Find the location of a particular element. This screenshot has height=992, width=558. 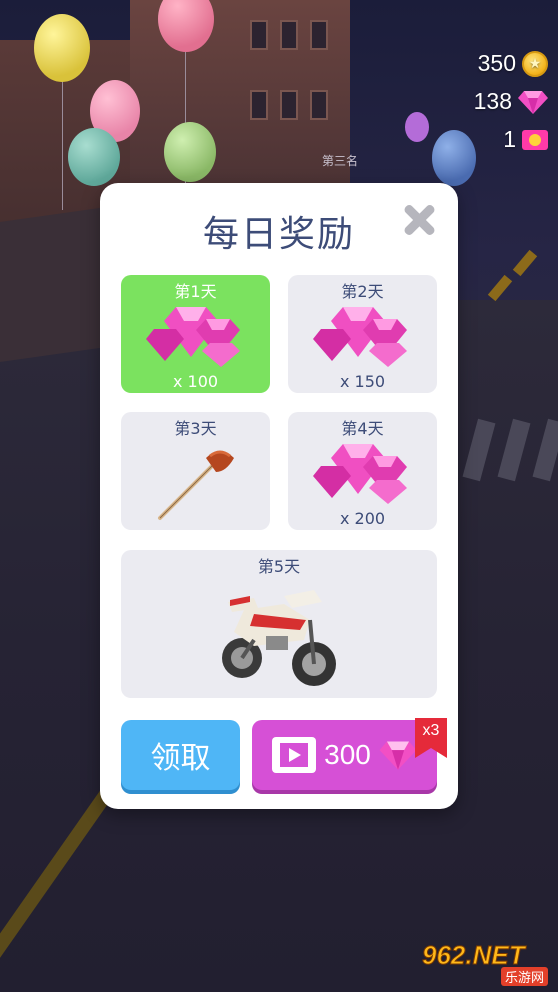

motorcycle-icon is located at coordinates (279, 638).